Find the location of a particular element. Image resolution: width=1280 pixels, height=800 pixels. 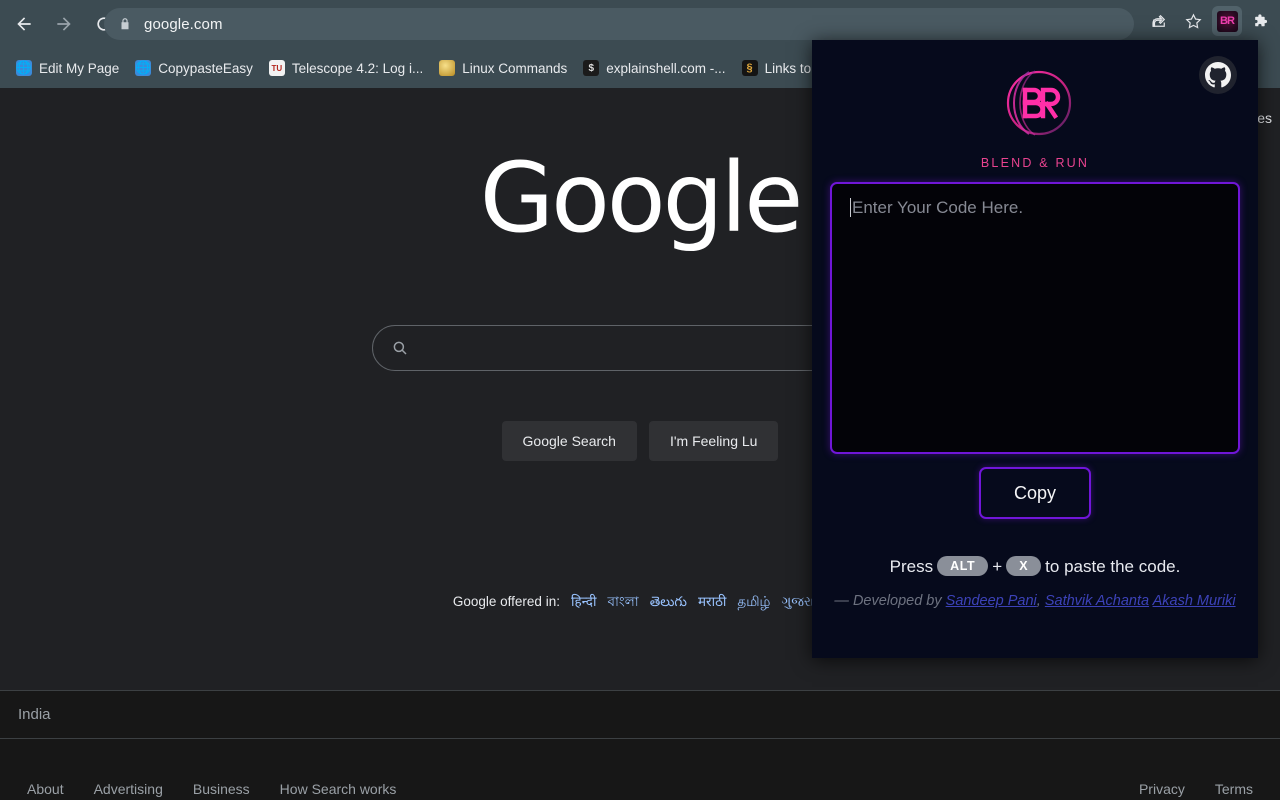

footer-links-right: Privacy Terms is located at coordinates (1196, 789).